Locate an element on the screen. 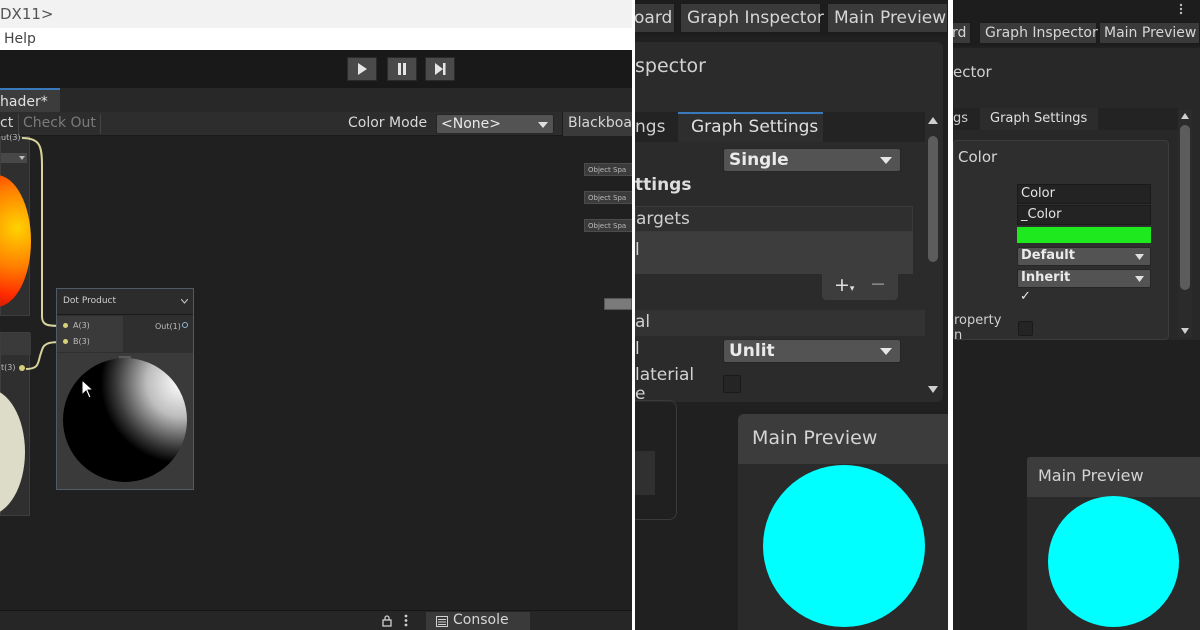  target-section-label: al is located at coordinates (643, 322).